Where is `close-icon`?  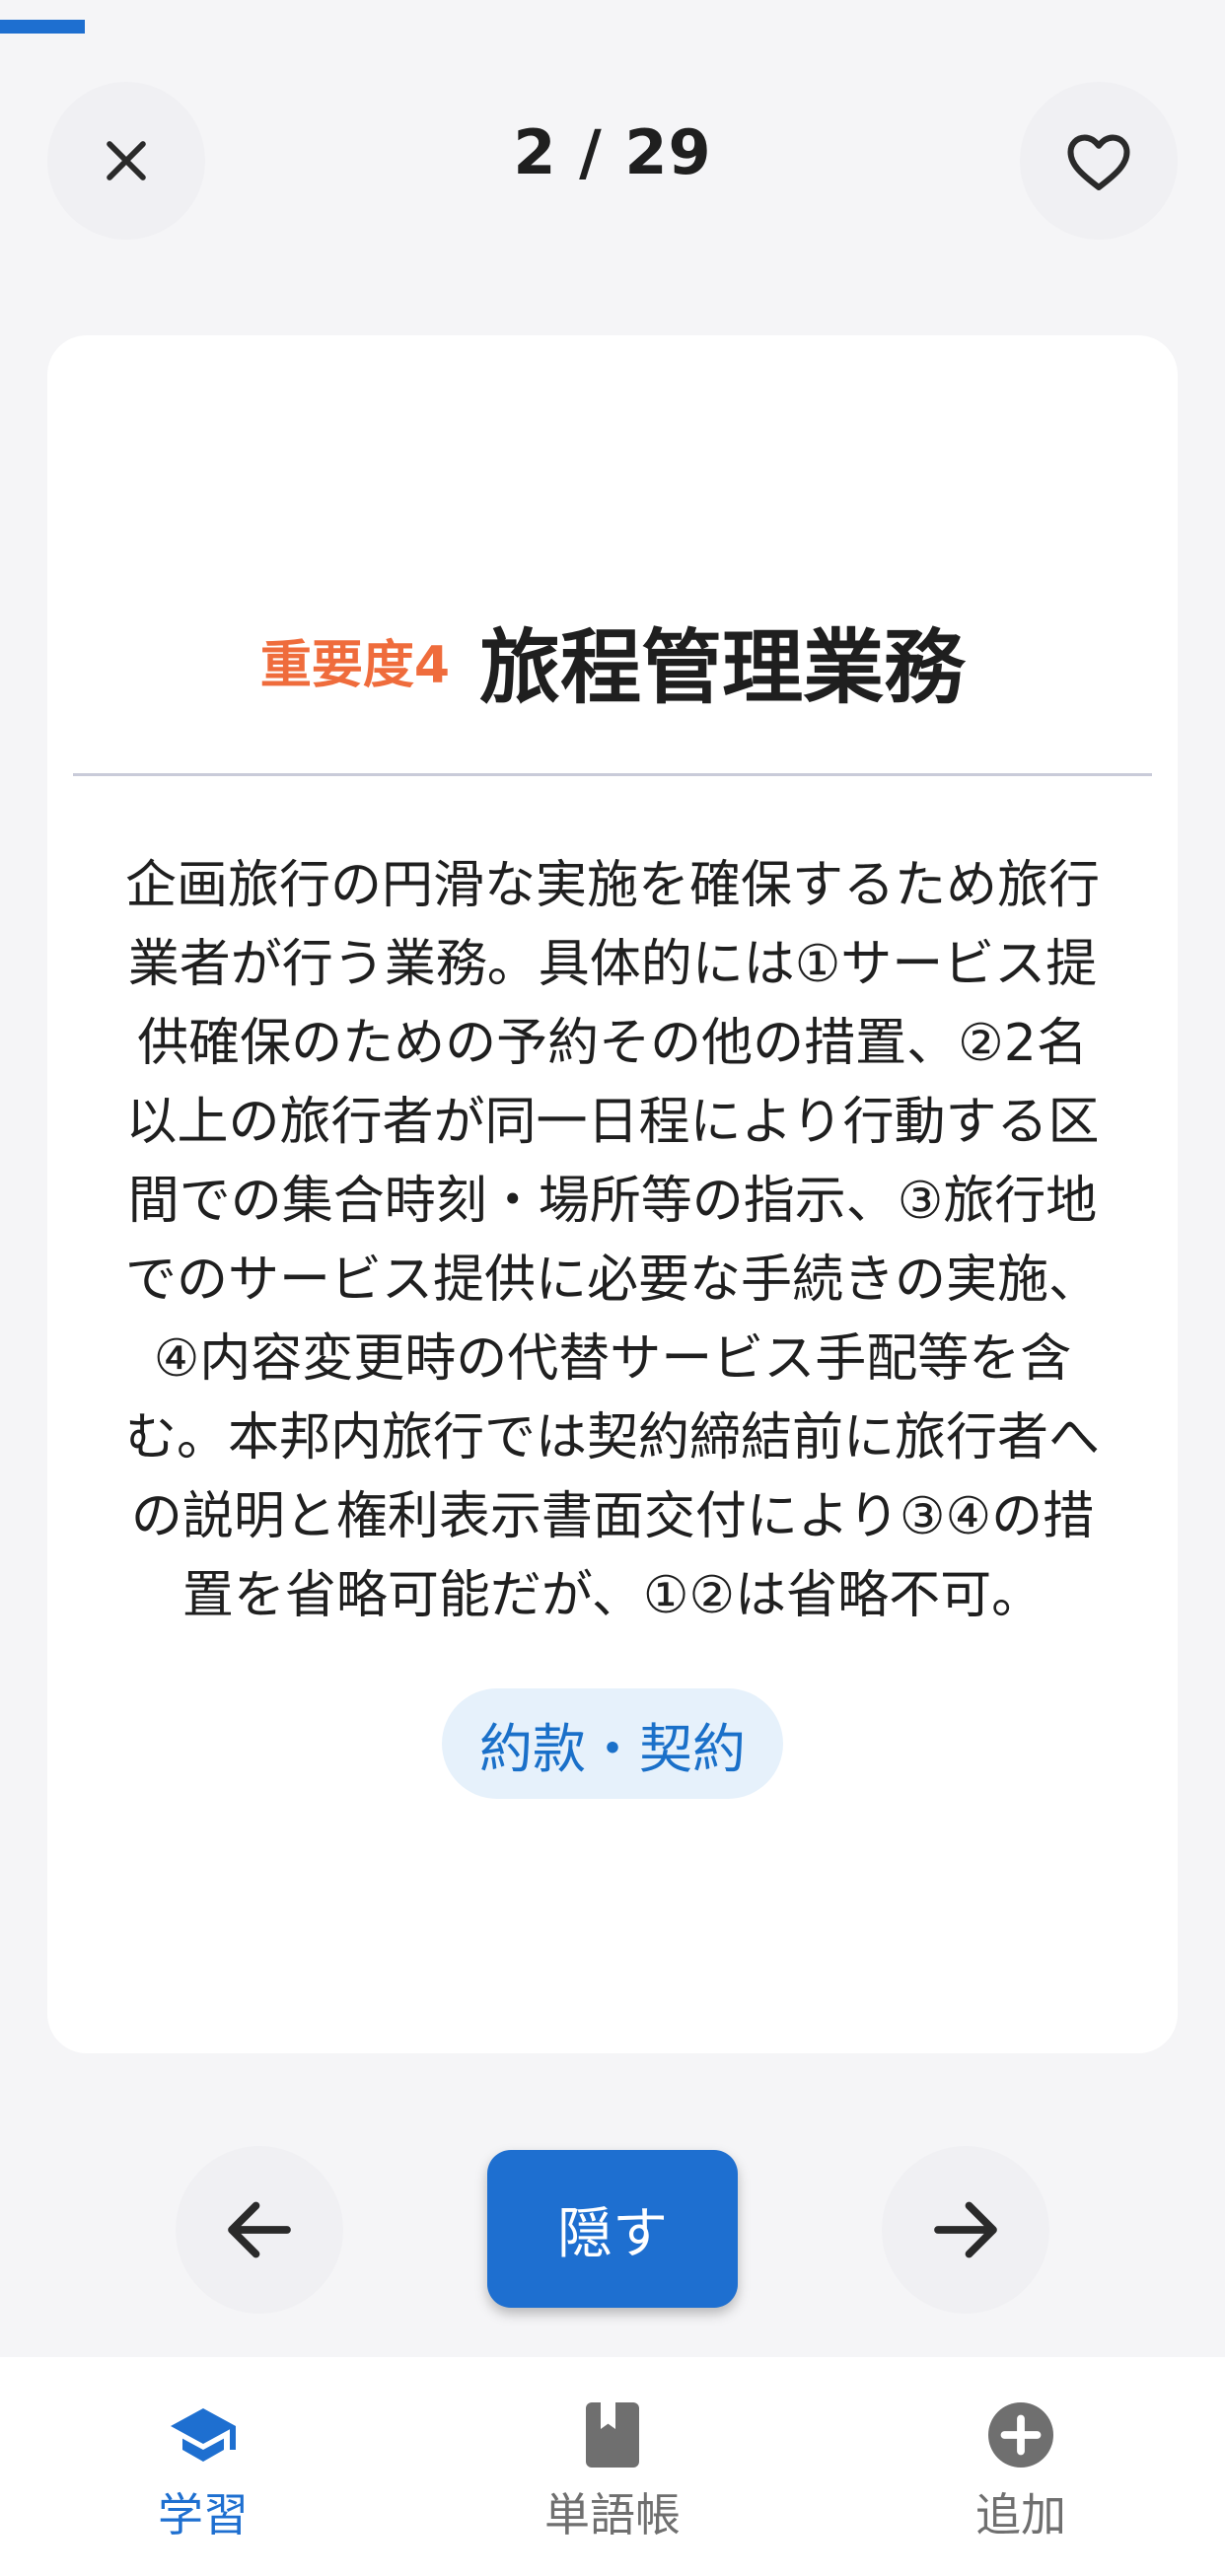
close-icon is located at coordinates (126, 160).